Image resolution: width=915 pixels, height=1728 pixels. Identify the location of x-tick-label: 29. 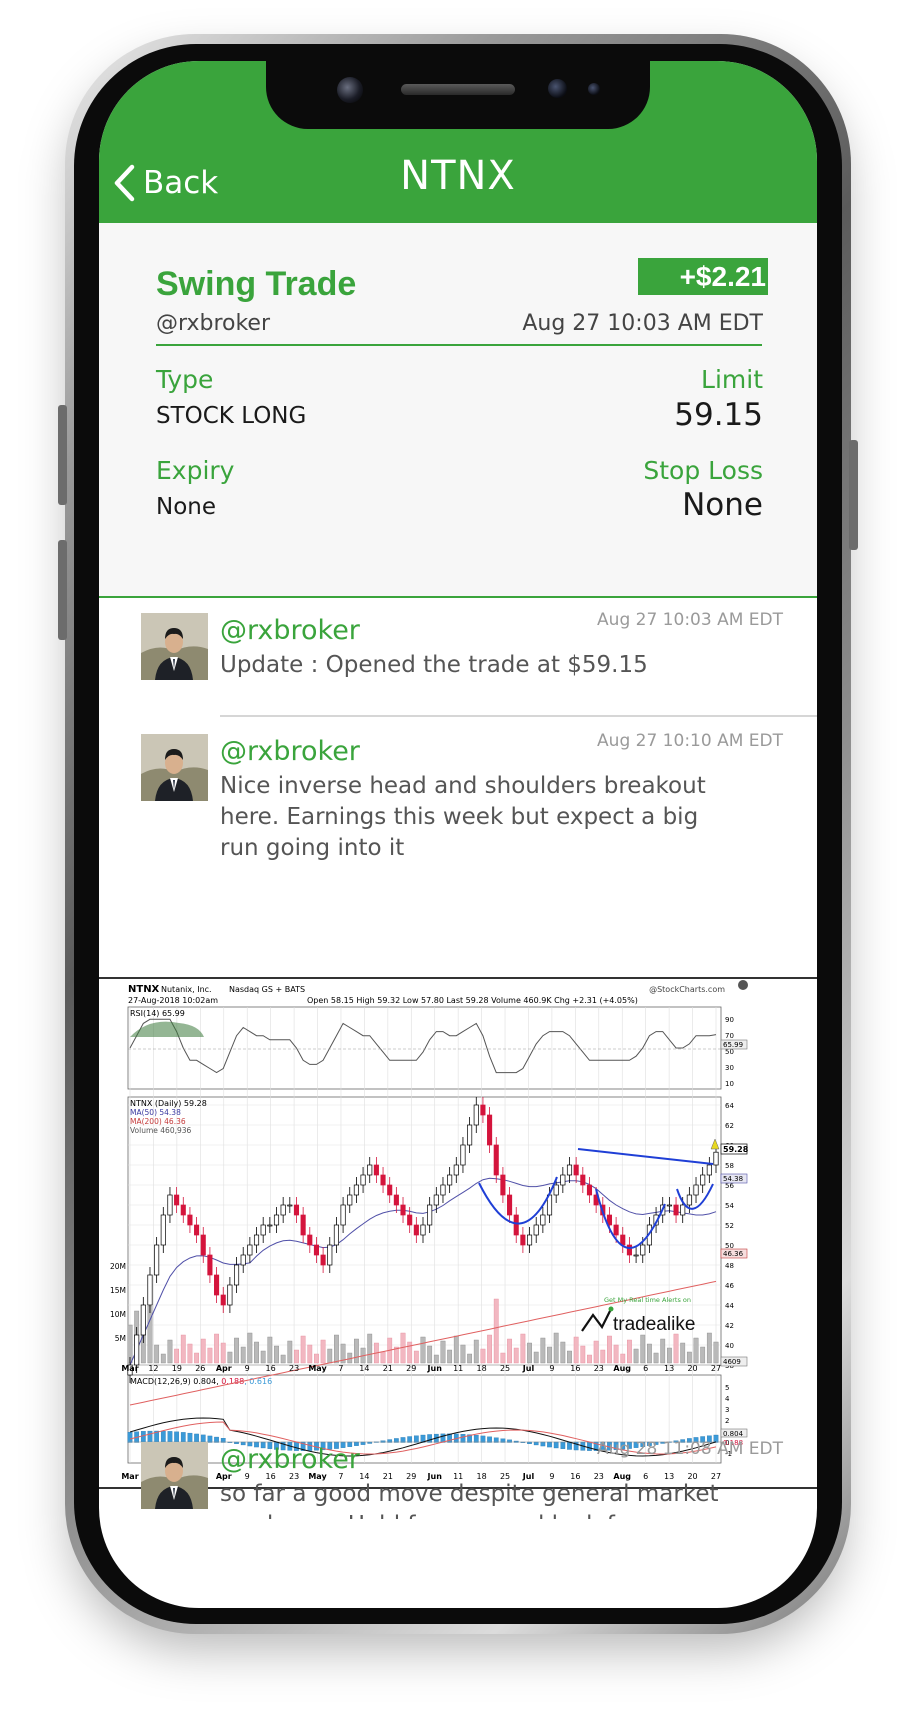
(411, 1368).